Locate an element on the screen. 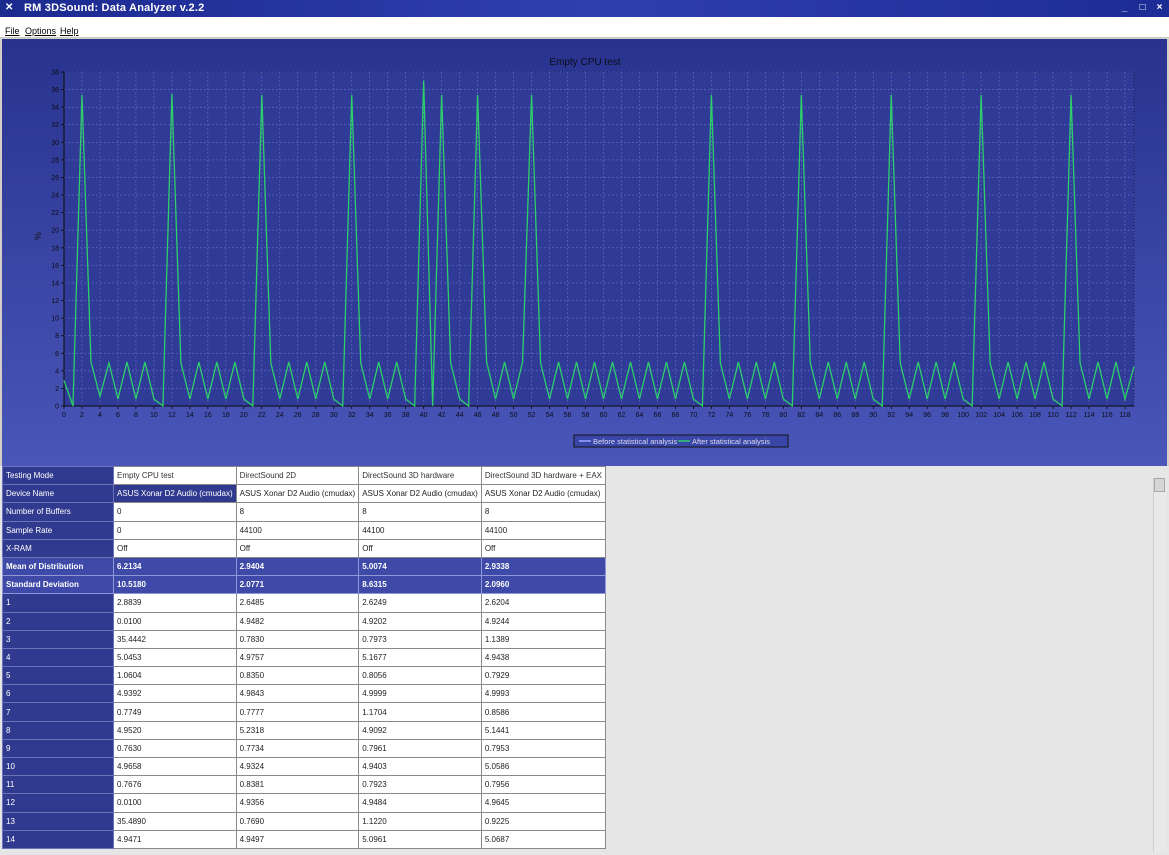 This screenshot has width=1169, height=855. row-header: 13 is located at coordinates (58, 821).